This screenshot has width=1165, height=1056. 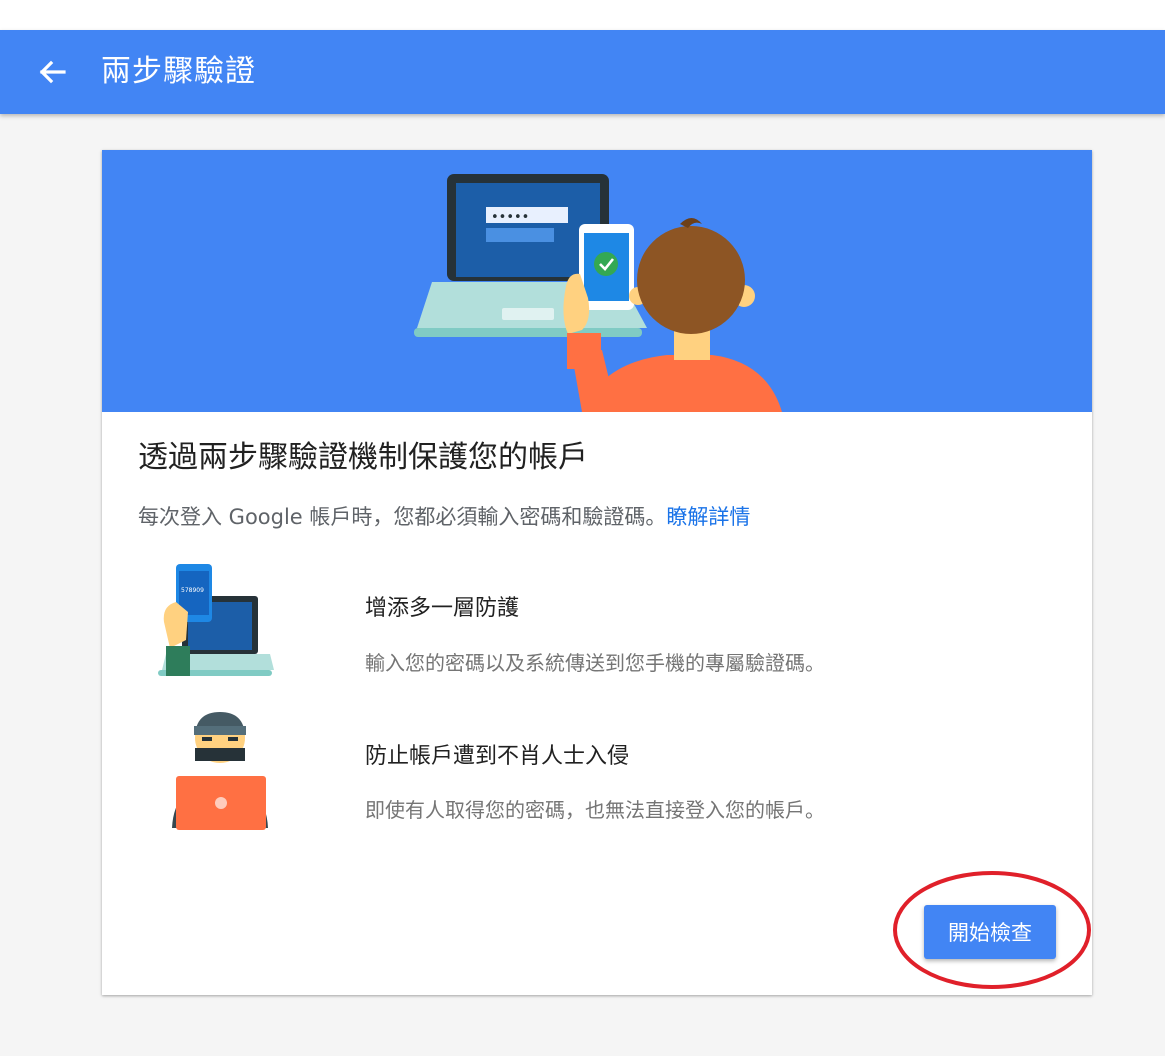 What do you see at coordinates (582, 15) in the screenshot?
I see `top-blank-strip` at bounding box center [582, 15].